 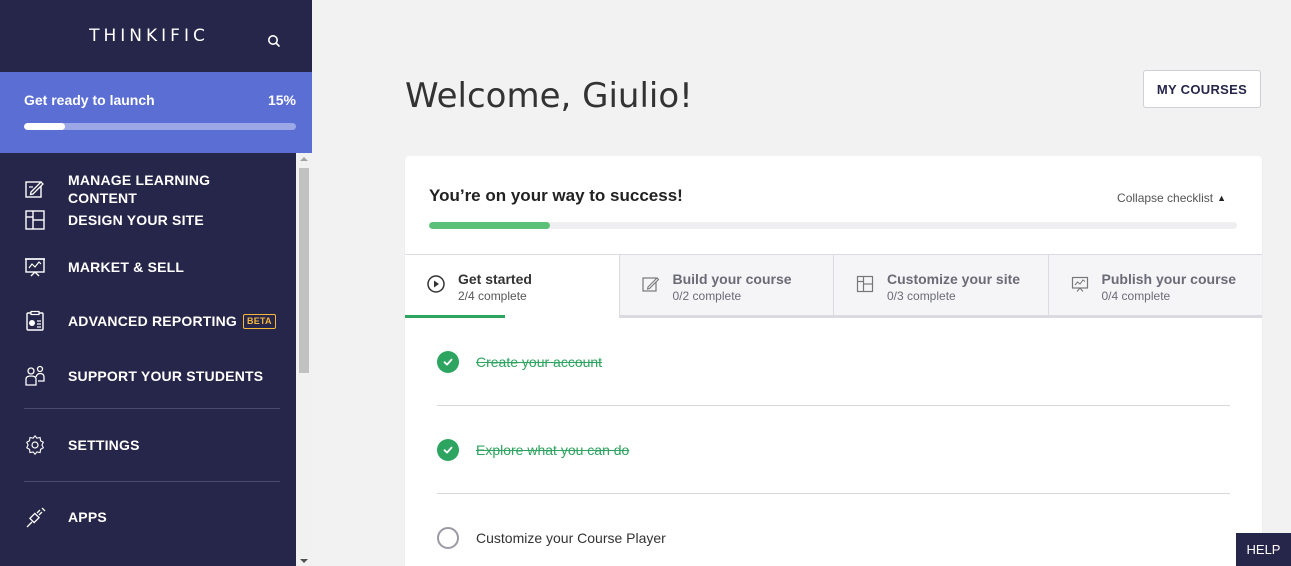 I want to click on sidebar-item-label: DESIGN YOUR SITE, so click(x=136, y=220).